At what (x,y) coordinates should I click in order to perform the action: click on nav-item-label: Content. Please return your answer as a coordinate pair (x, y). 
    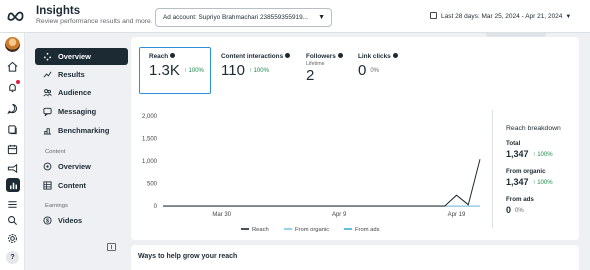
    Looking at the image, I should click on (72, 185).